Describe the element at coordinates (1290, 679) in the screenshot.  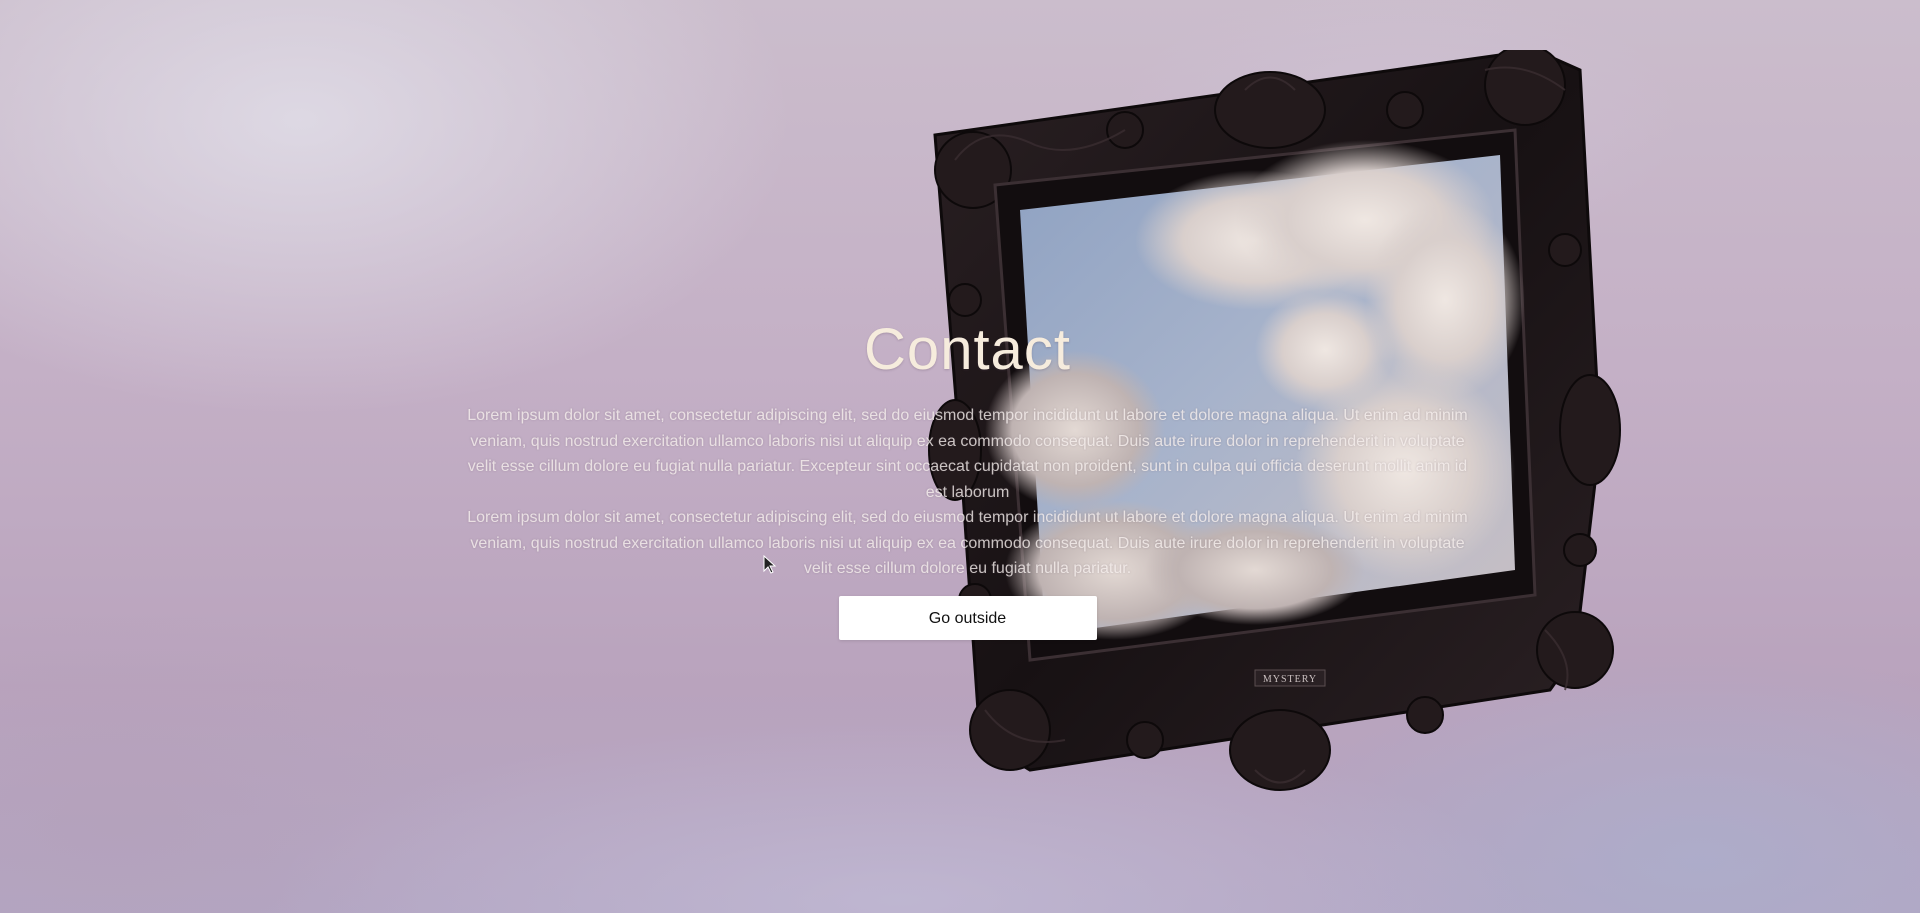
I see `frame-plaque-text: MYSTERY` at that location.